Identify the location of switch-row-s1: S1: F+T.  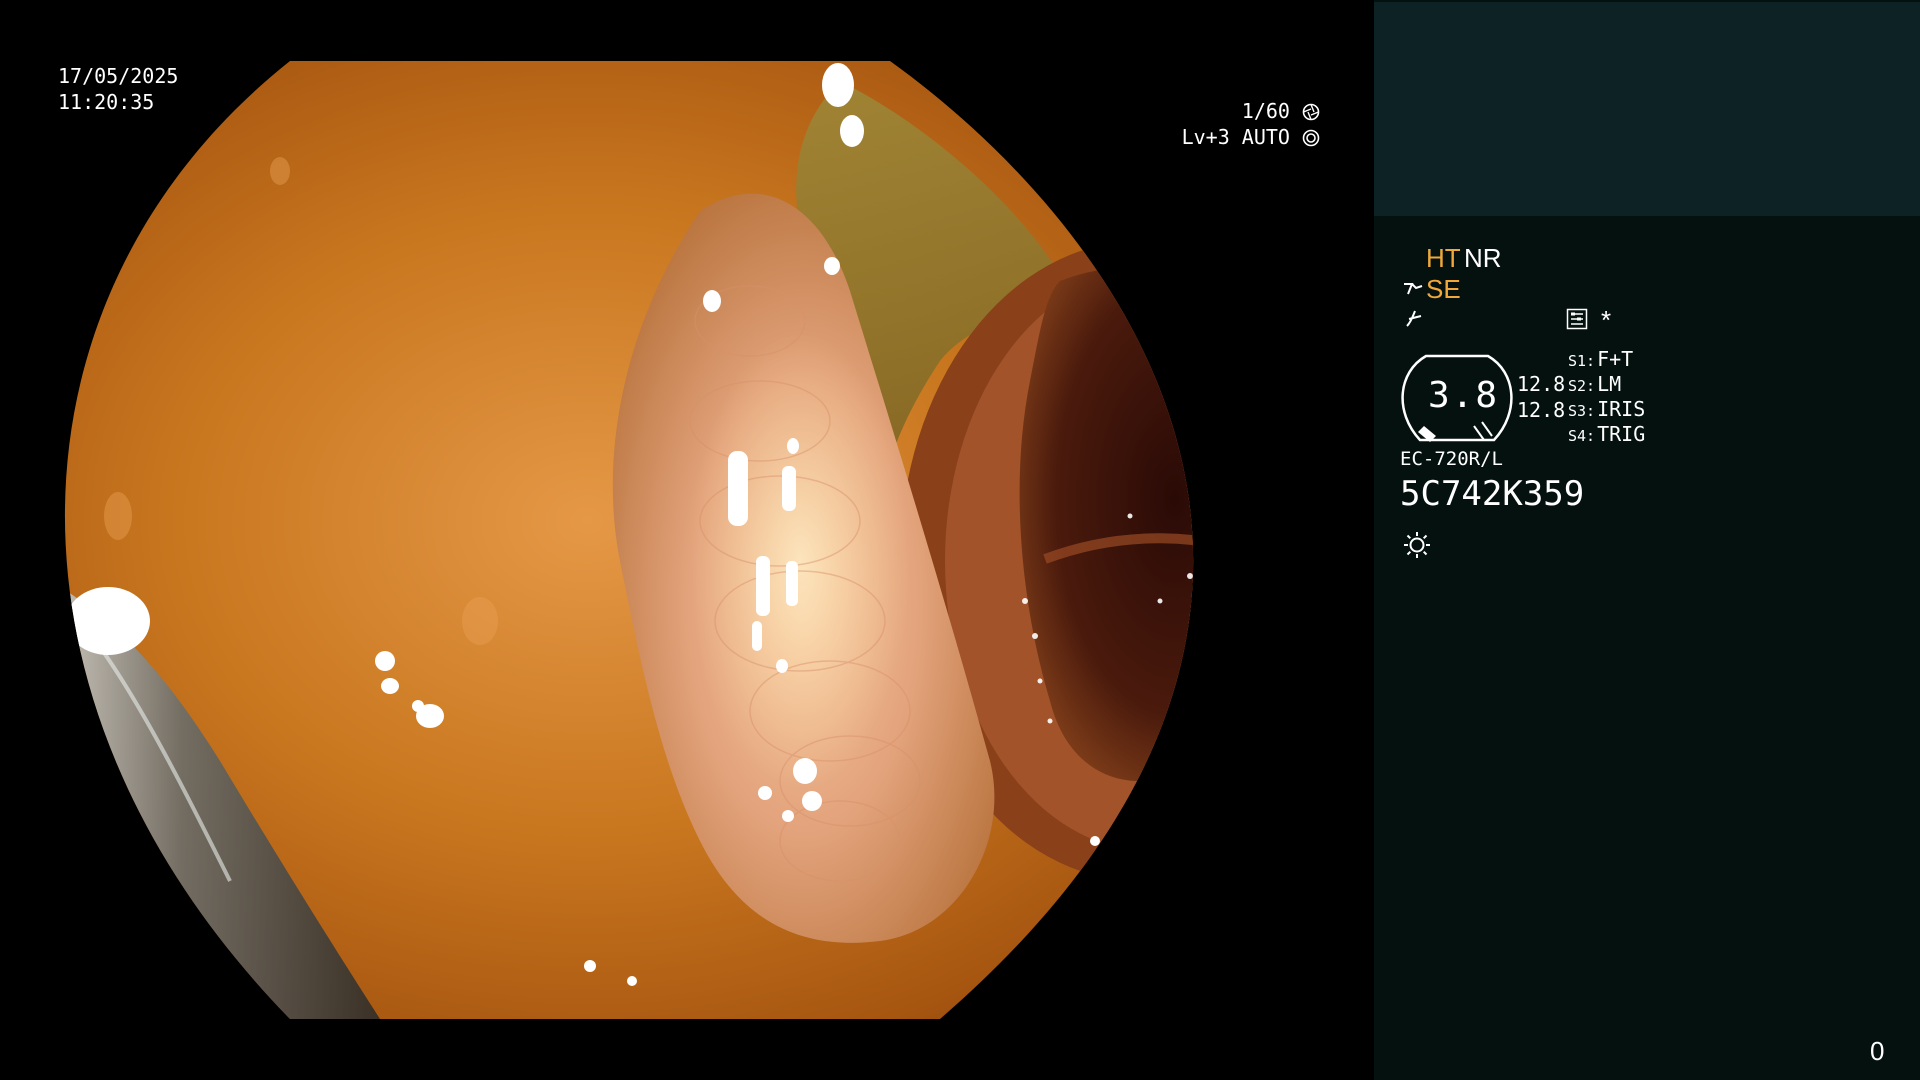
(1600, 359).